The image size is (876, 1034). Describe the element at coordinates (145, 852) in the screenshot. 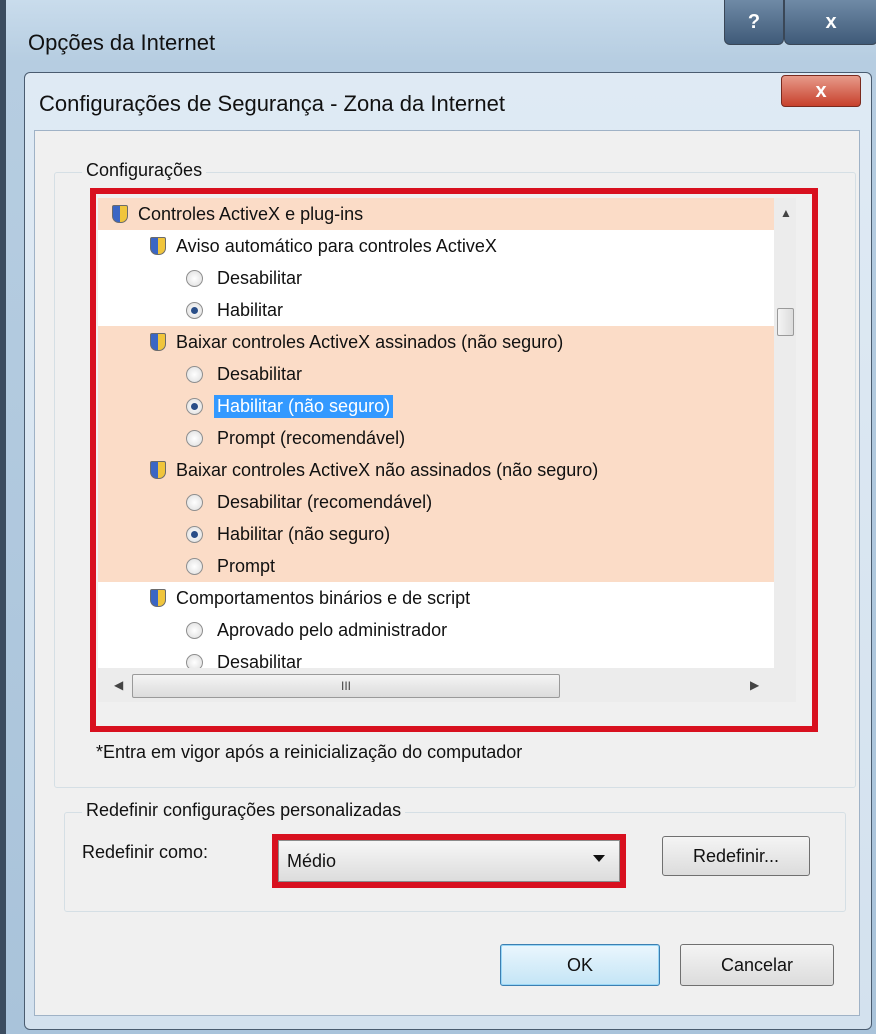

I see `reset-as-label: Redefinir como:` at that location.